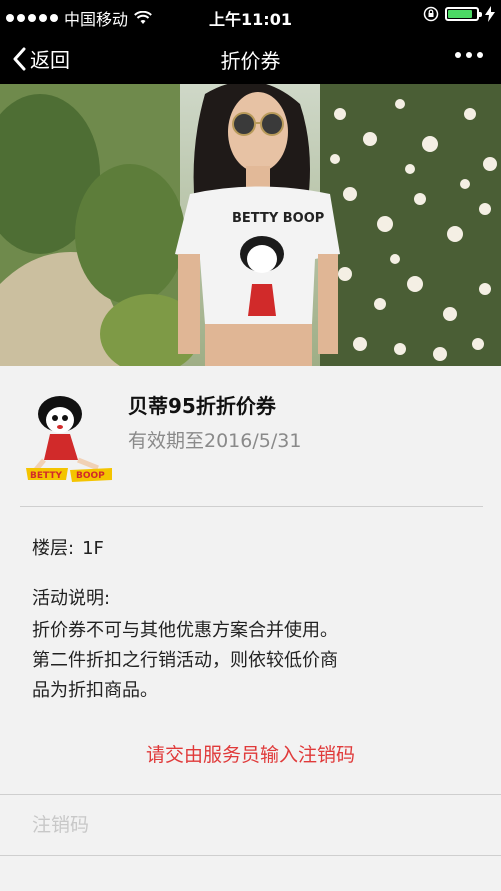 The width and height of the screenshot is (501, 891). I want to click on status-right, so click(459, 14).